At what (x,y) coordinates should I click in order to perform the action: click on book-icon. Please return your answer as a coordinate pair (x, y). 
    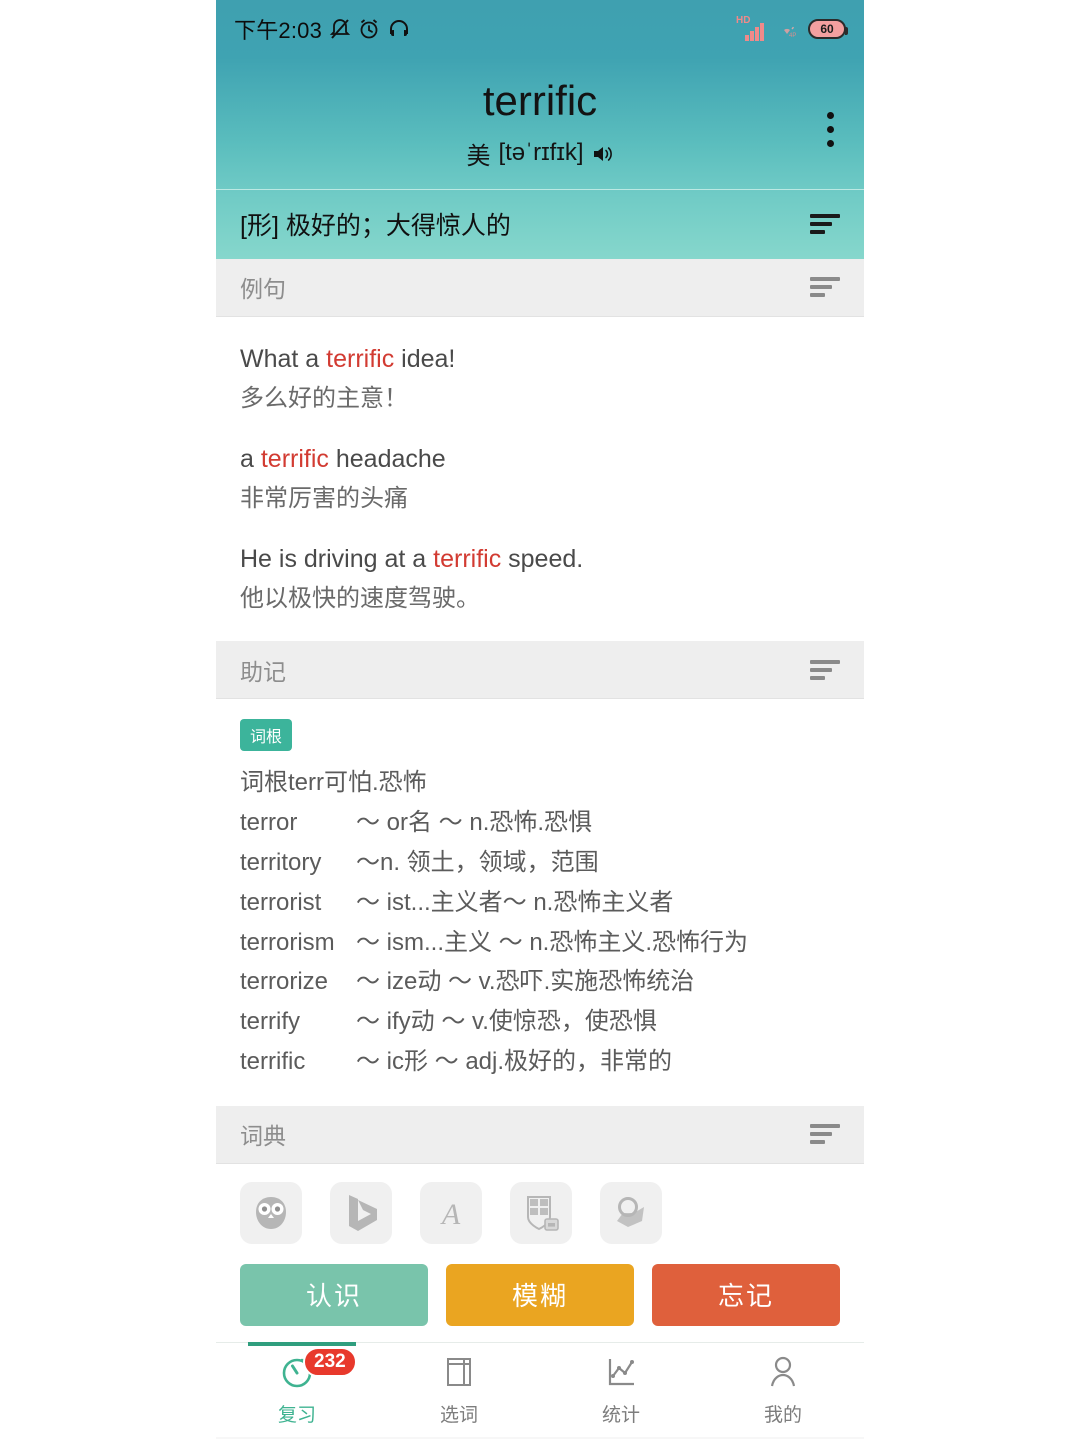
    Looking at the image, I should click on (459, 1374).